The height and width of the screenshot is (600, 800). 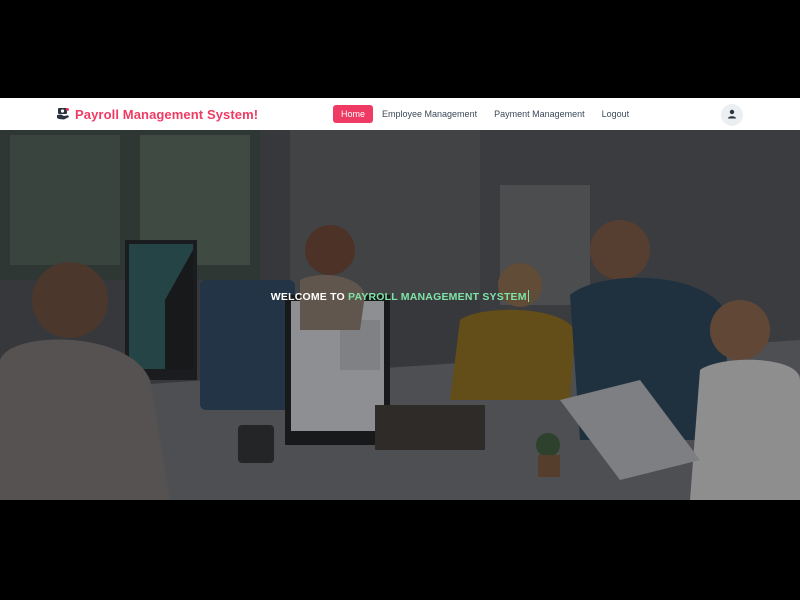 What do you see at coordinates (437, 297) in the screenshot?
I see `hero-title-highlight: PAYROLL MANAGEMENT SYSTEM` at bounding box center [437, 297].